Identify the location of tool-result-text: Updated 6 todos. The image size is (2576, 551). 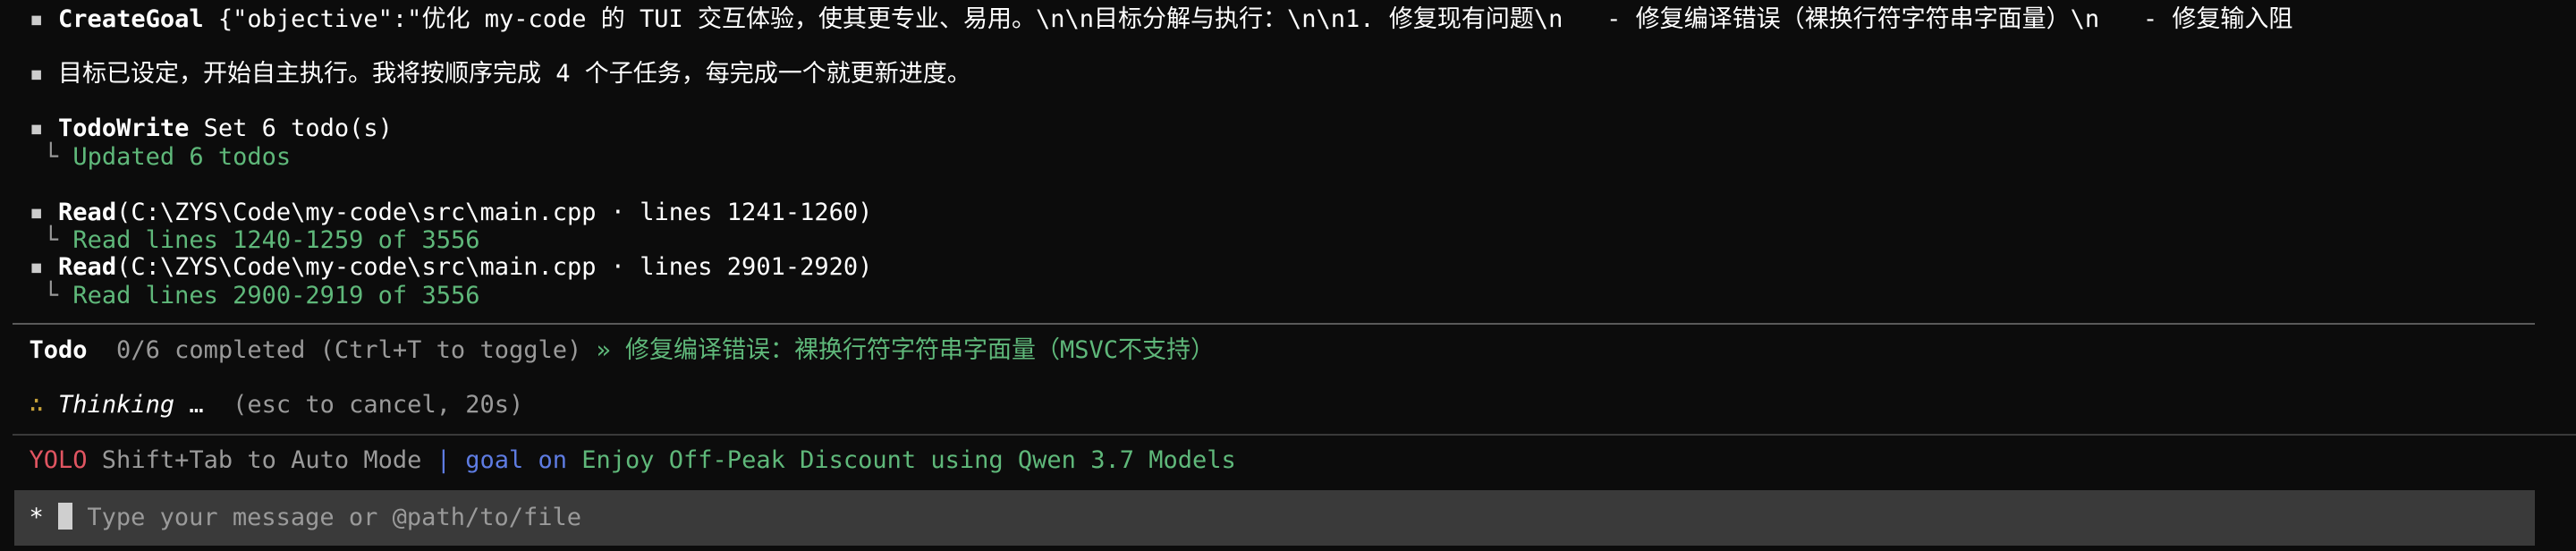
(182, 157).